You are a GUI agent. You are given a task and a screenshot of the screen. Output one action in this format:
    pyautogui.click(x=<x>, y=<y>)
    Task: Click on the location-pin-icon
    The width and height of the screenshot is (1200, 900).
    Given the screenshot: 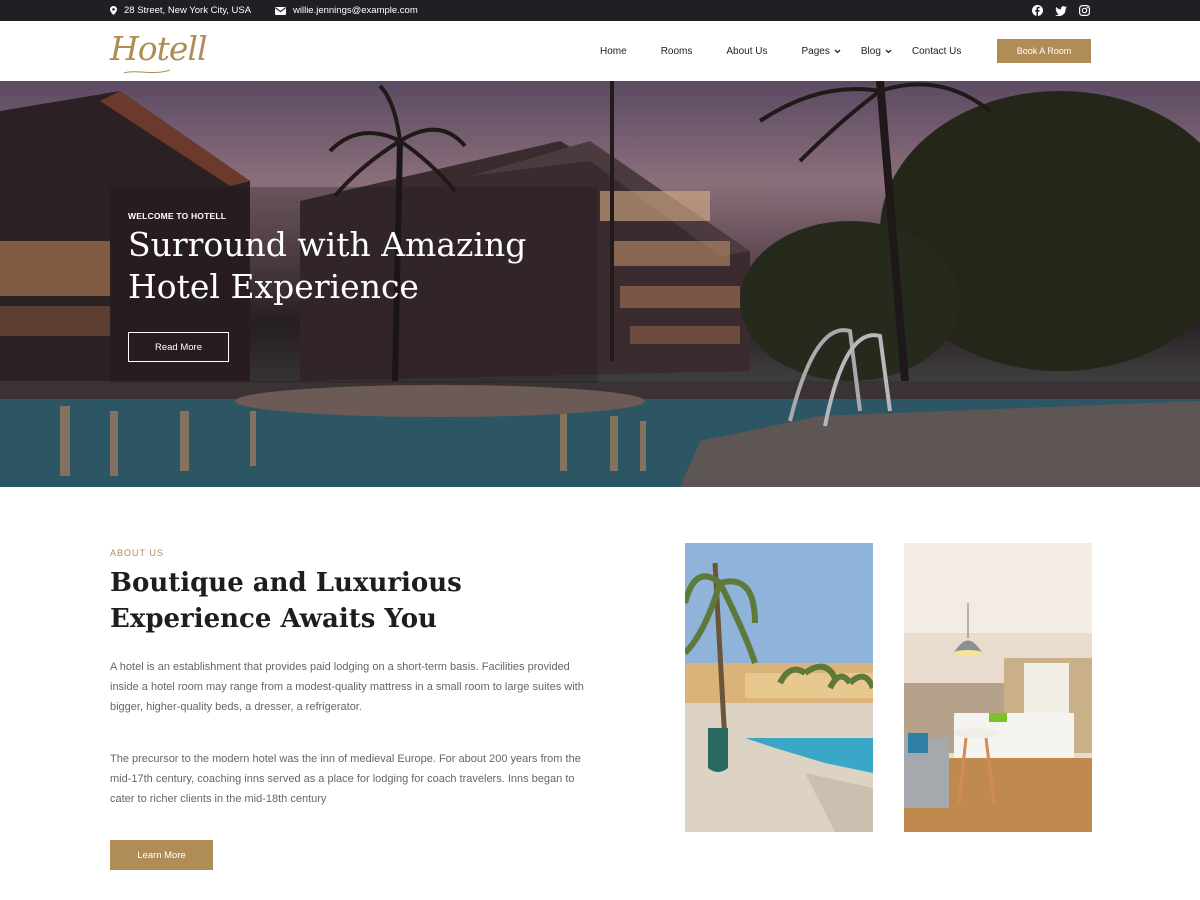 What is the action you would take?
    pyautogui.click(x=113, y=10)
    